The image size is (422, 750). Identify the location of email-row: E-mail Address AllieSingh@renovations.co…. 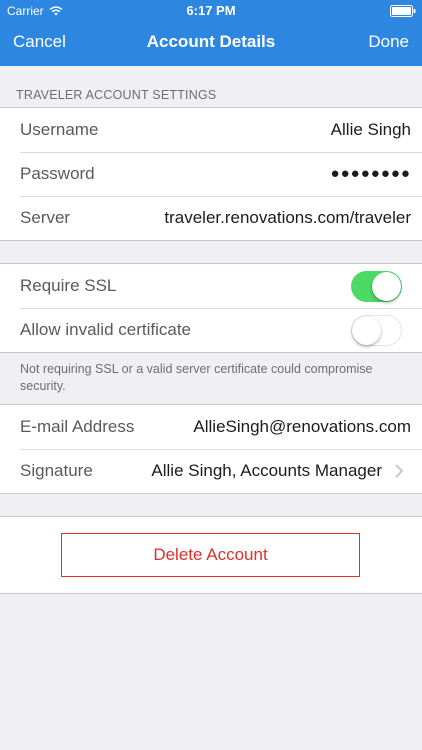
(211, 427).